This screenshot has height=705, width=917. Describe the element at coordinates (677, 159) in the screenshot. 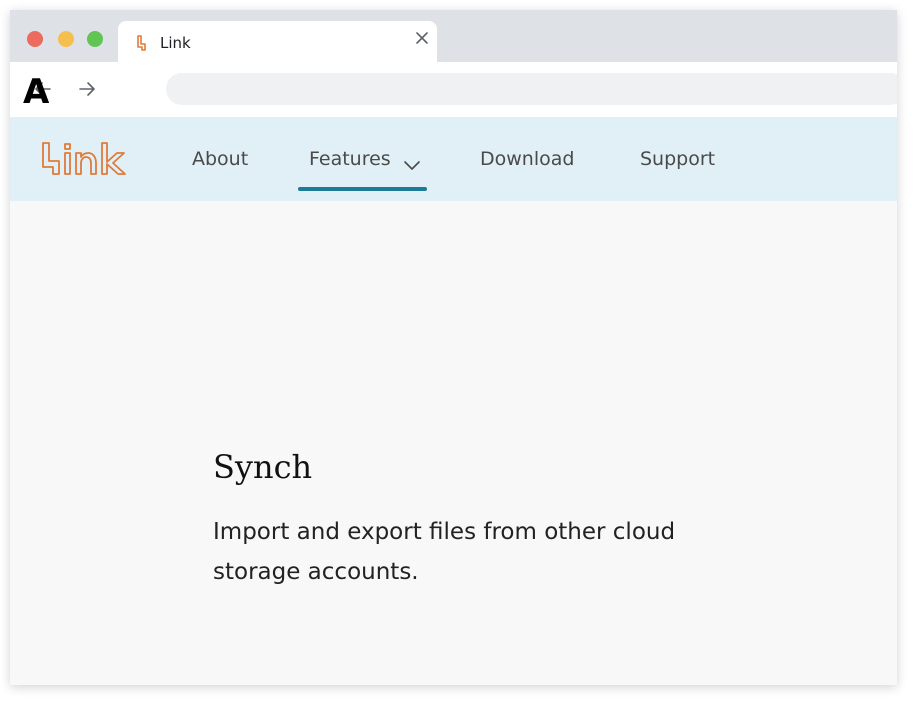

I see `nav-support: Support` at that location.